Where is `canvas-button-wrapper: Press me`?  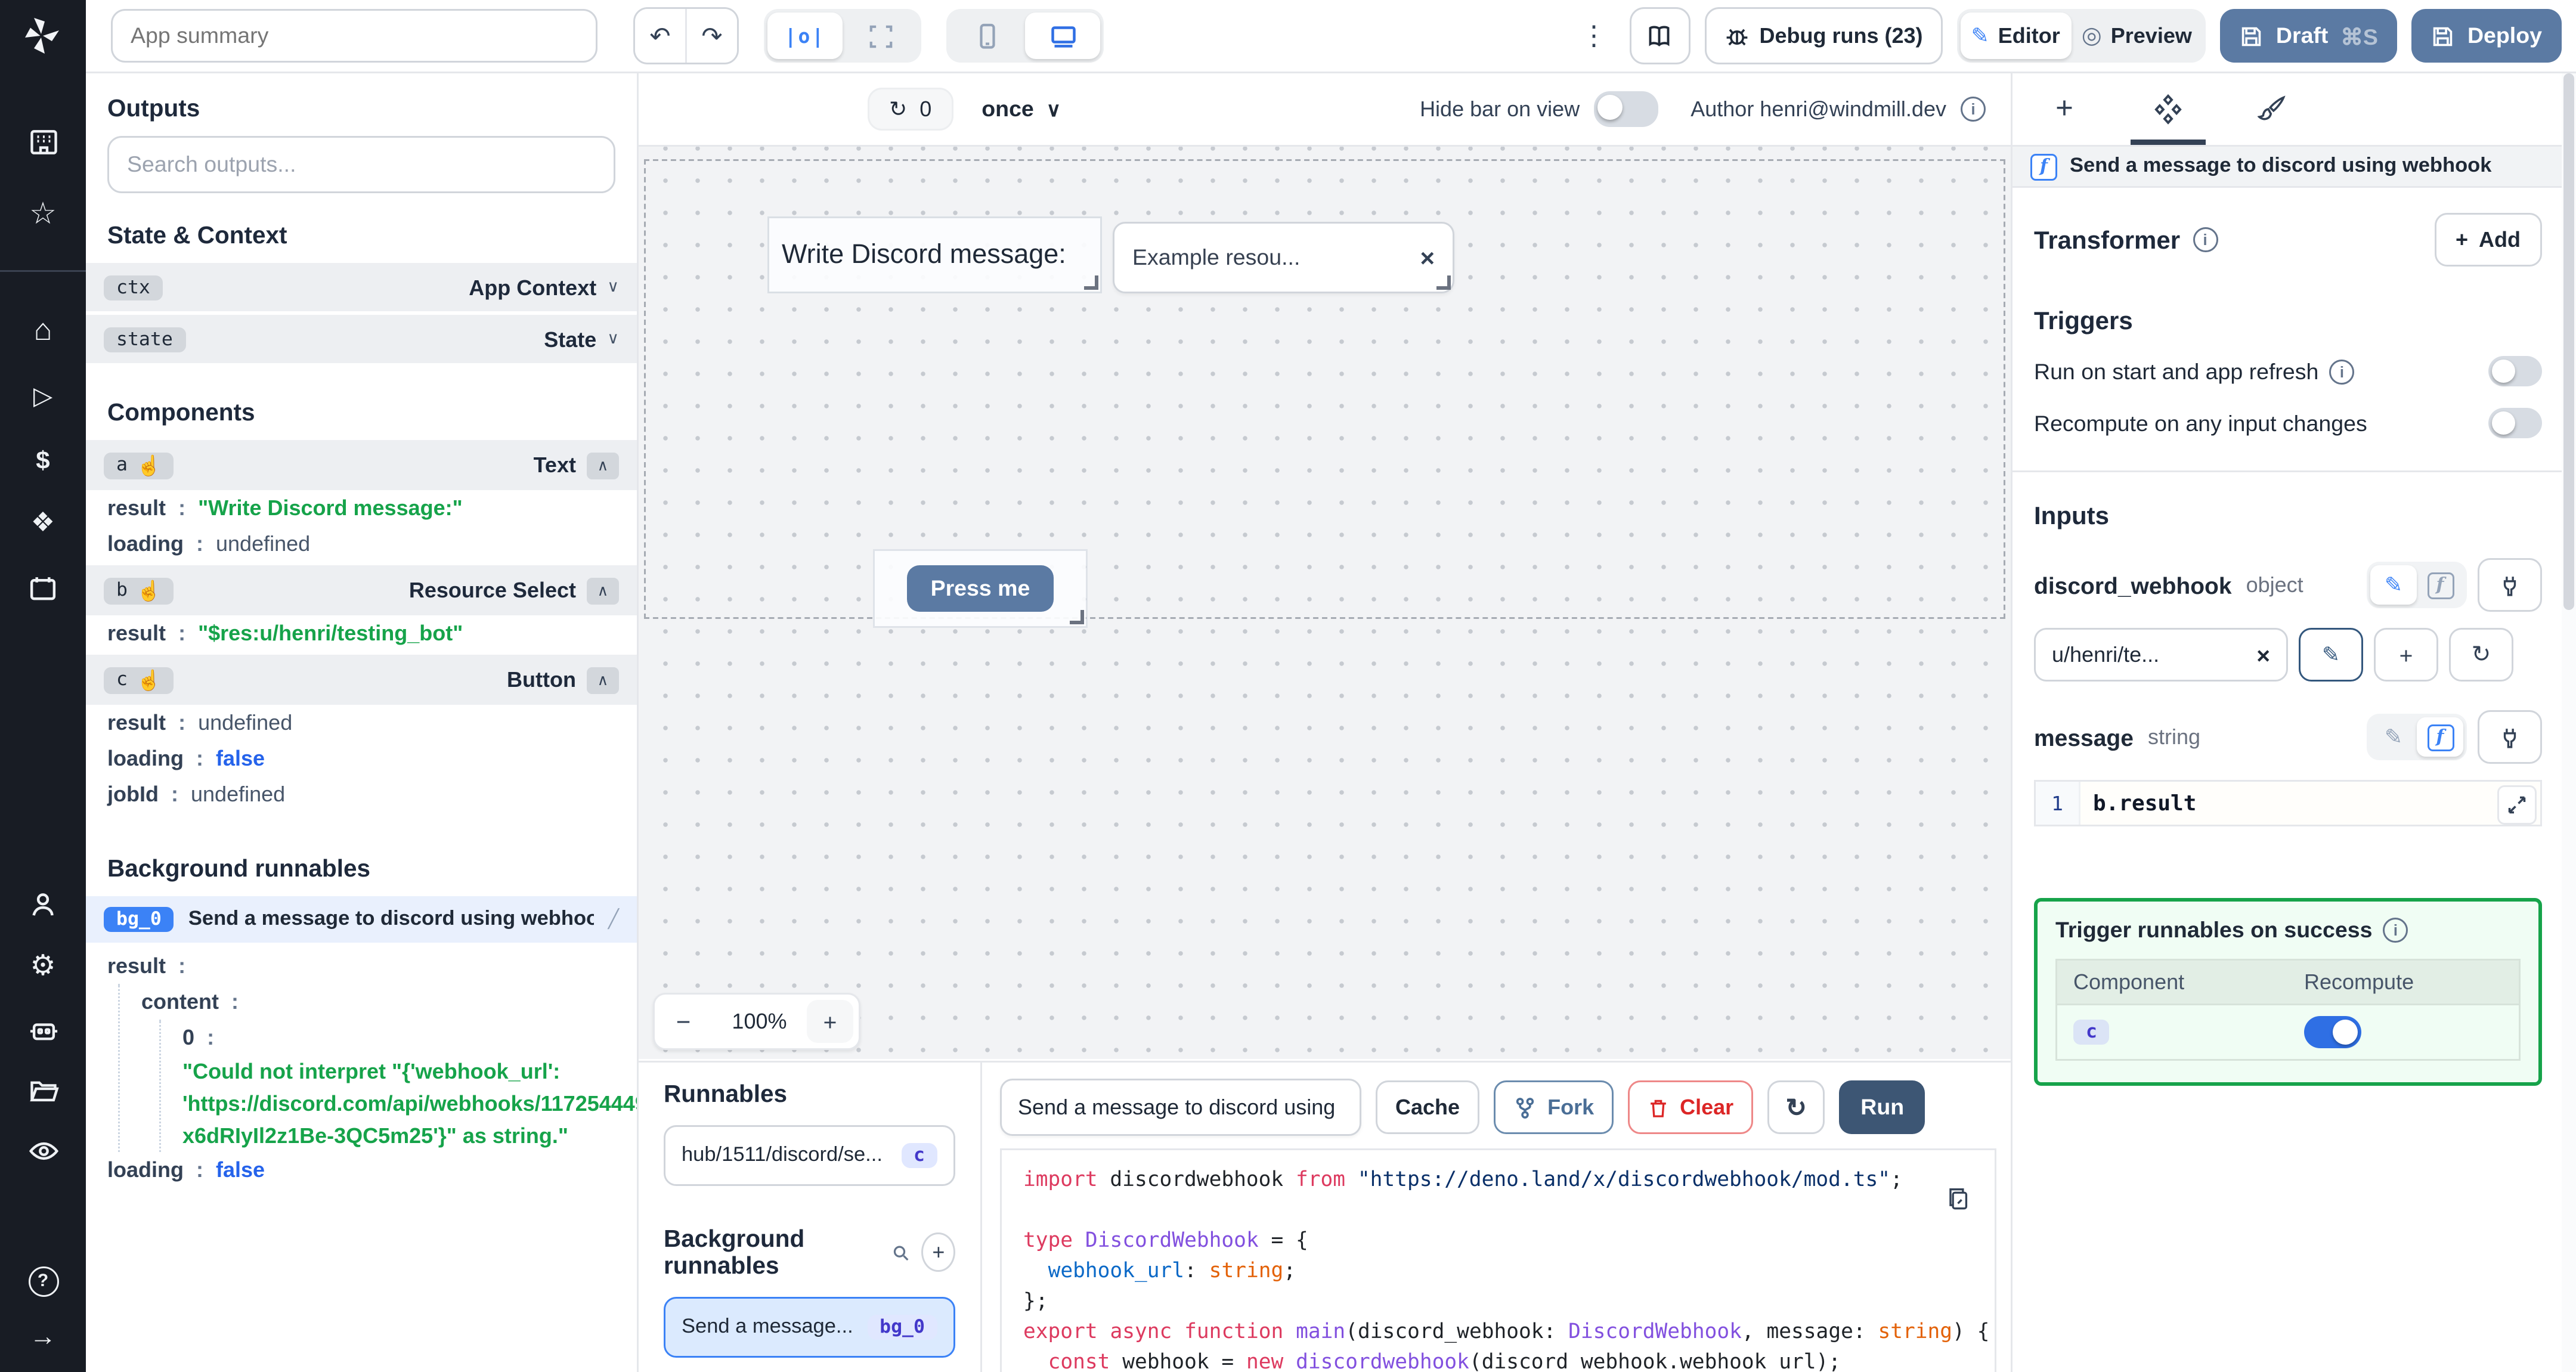 canvas-button-wrapper: Press me is located at coordinates (980, 588).